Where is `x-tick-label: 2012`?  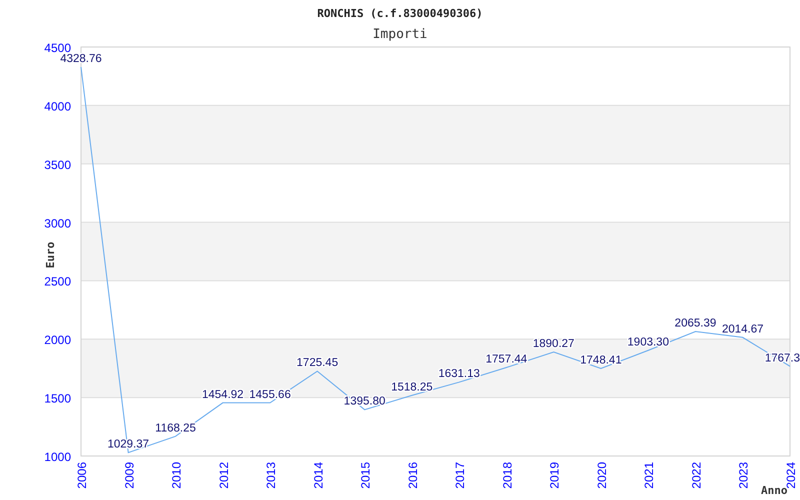 x-tick-label: 2012 is located at coordinates (223, 475).